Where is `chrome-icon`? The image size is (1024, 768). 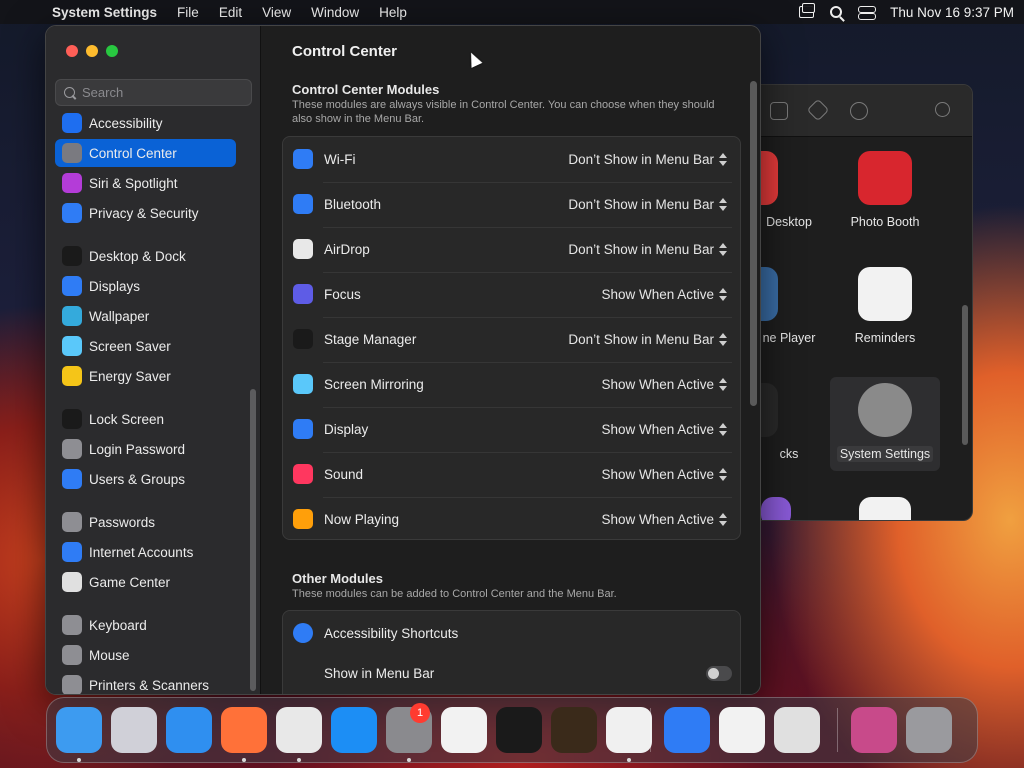 chrome-icon is located at coordinates (299, 730).